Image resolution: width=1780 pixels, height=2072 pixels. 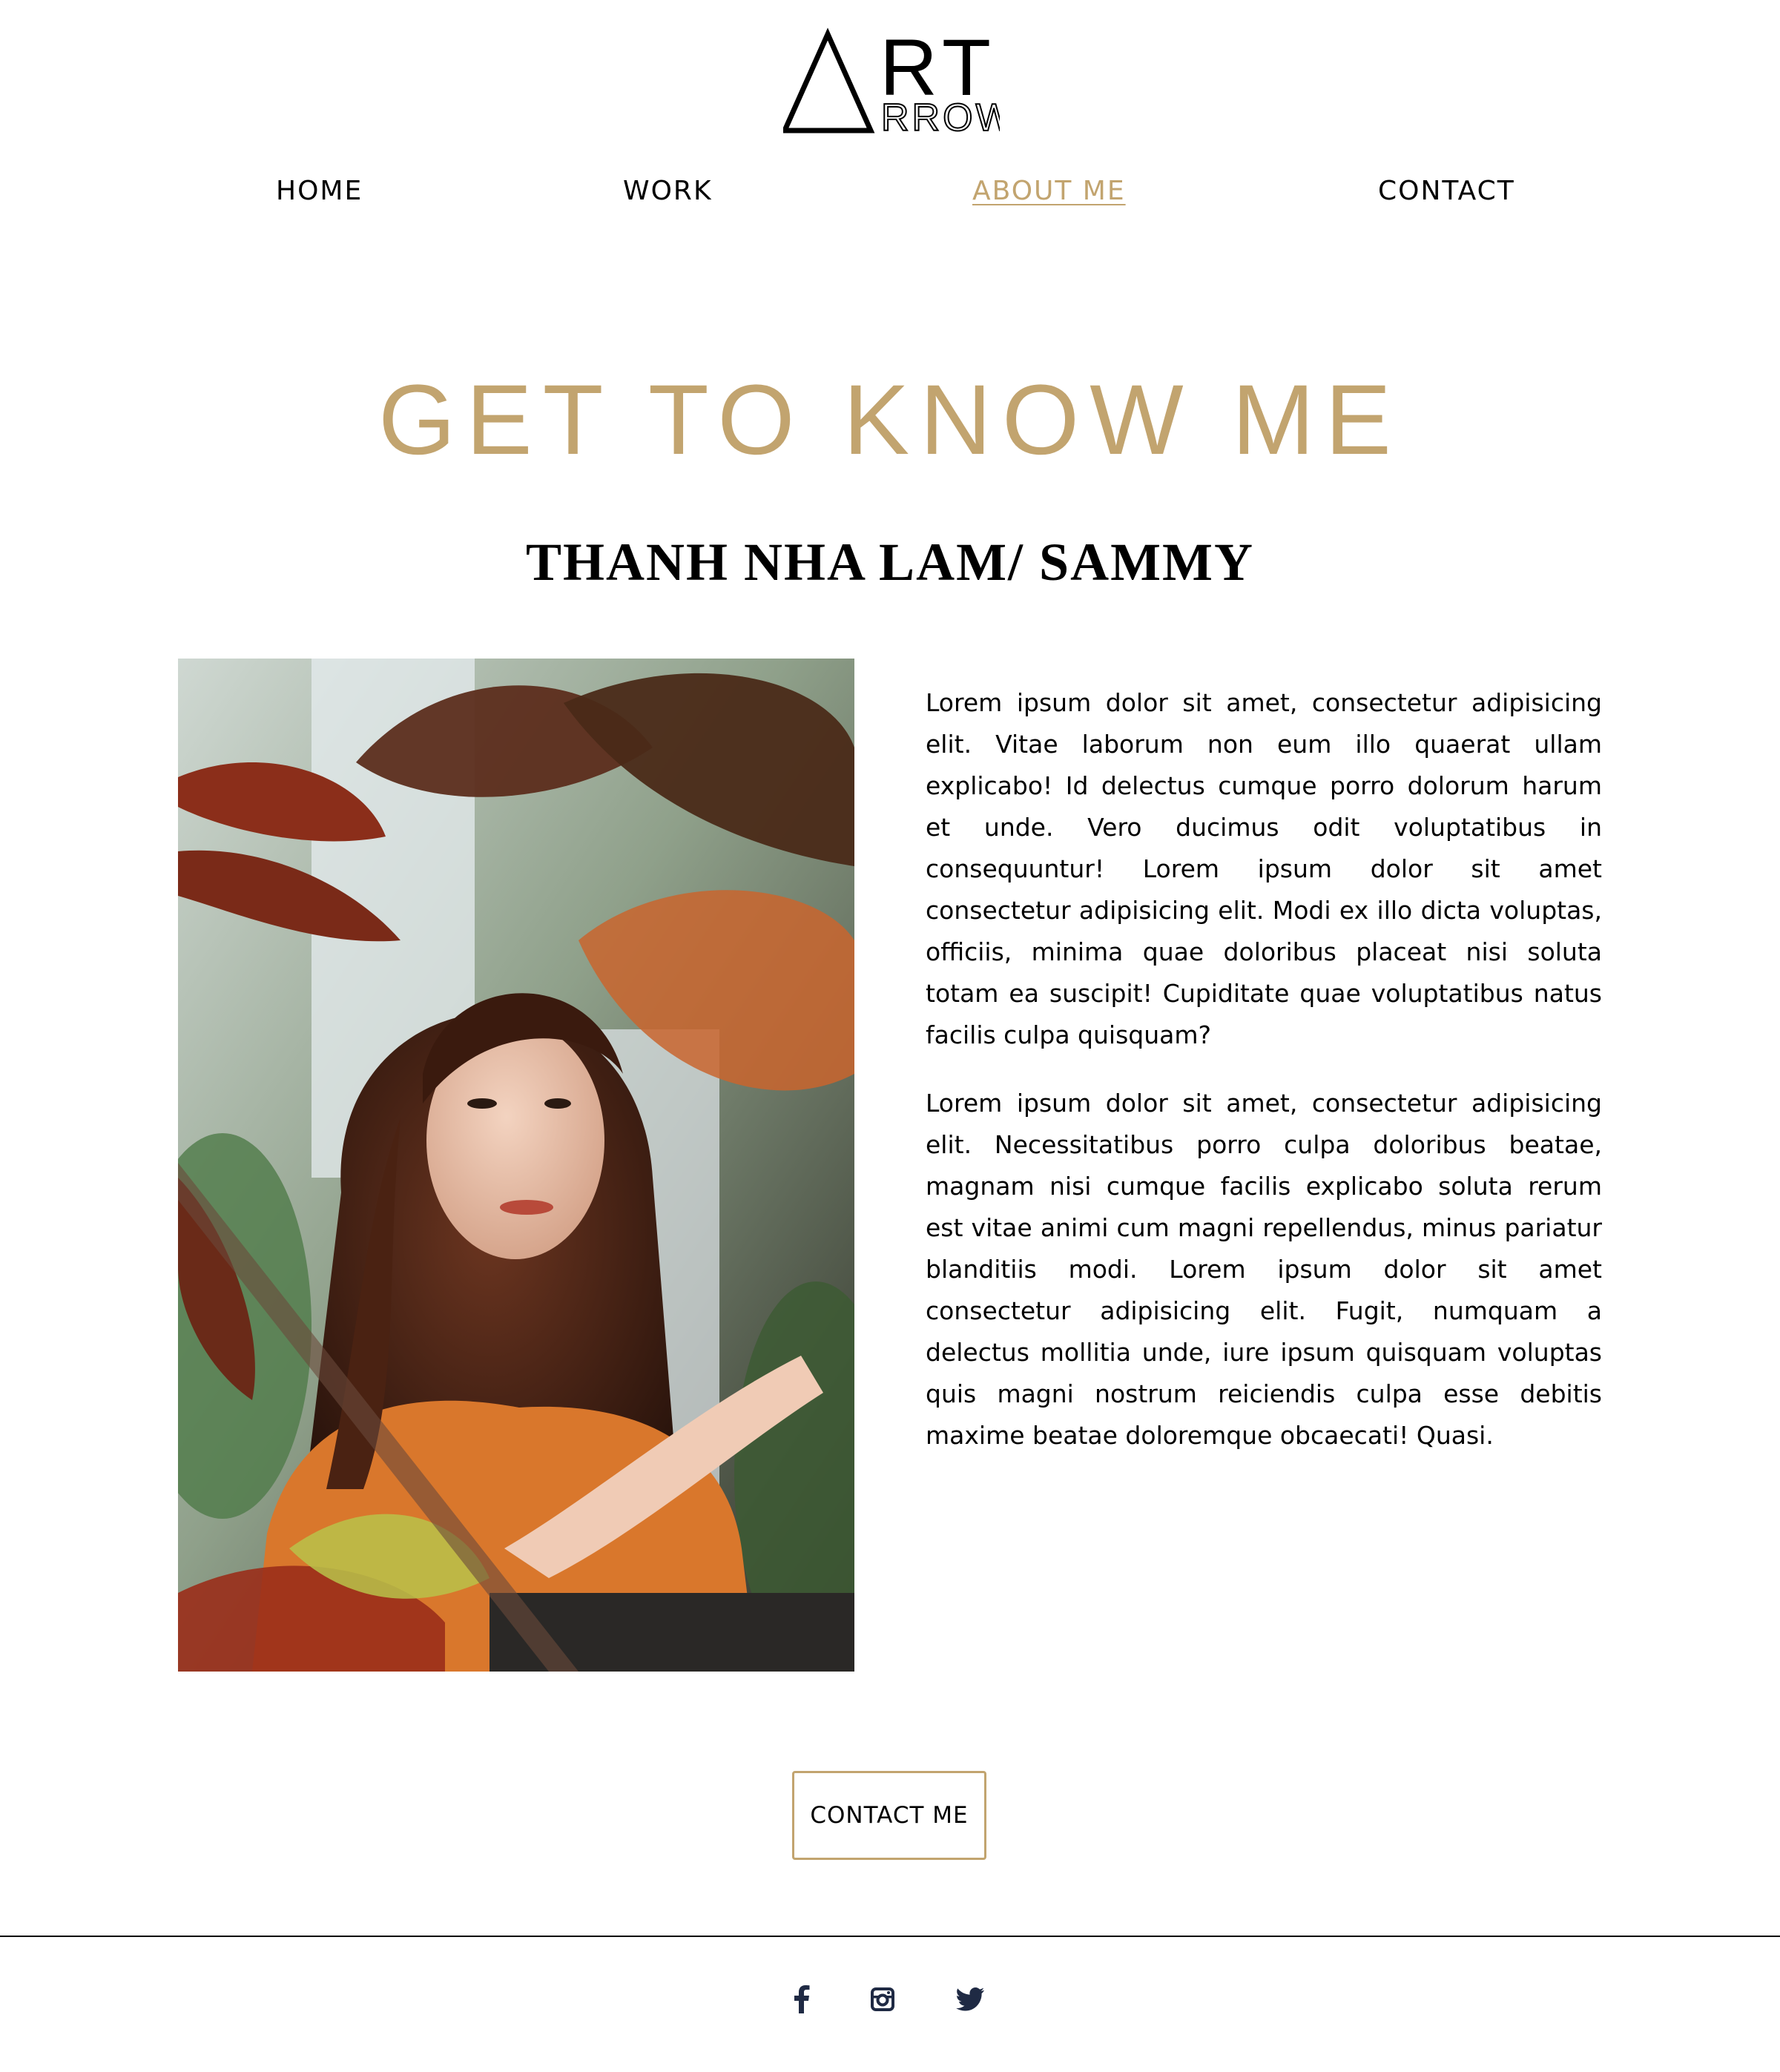 What do you see at coordinates (1049, 191) in the screenshot?
I see `nav-about-me: ABOUT ME` at bounding box center [1049, 191].